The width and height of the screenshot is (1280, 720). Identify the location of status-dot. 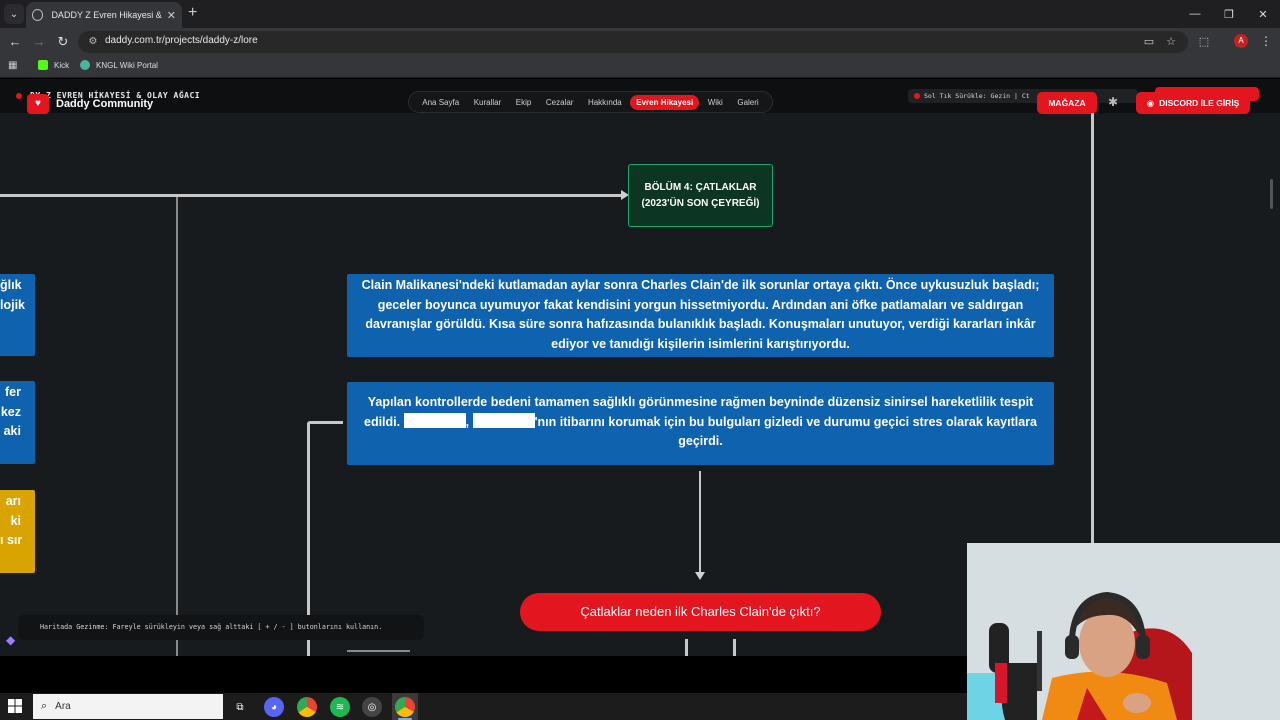
(19, 96).